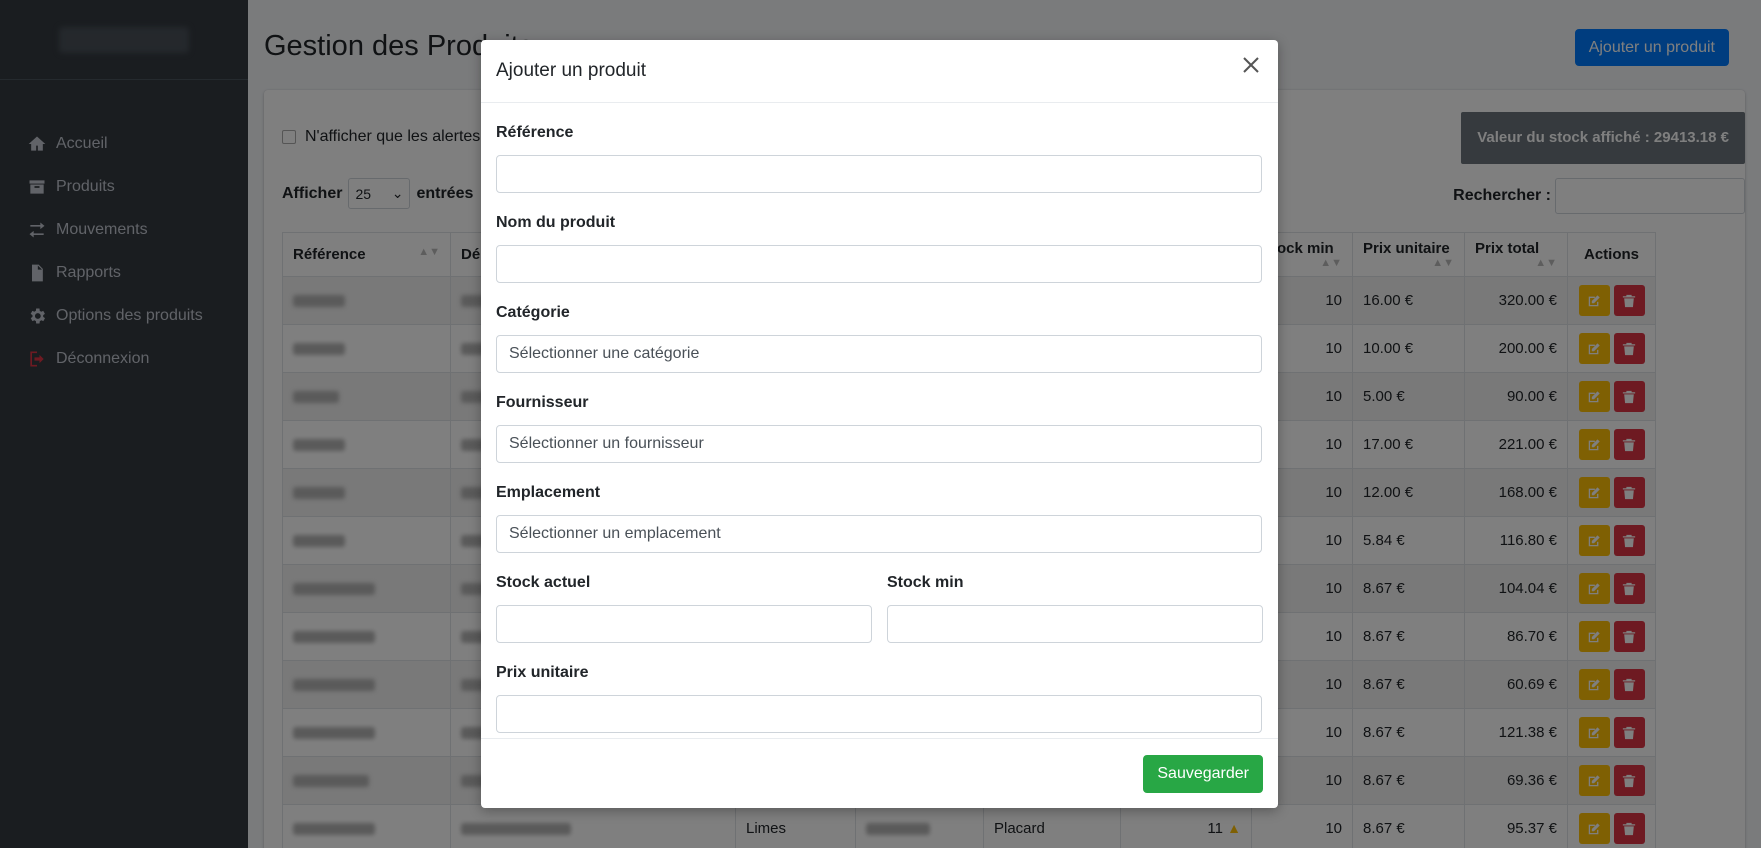 The image size is (1761, 848). I want to click on form-group-reference: Référence, so click(879, 157).